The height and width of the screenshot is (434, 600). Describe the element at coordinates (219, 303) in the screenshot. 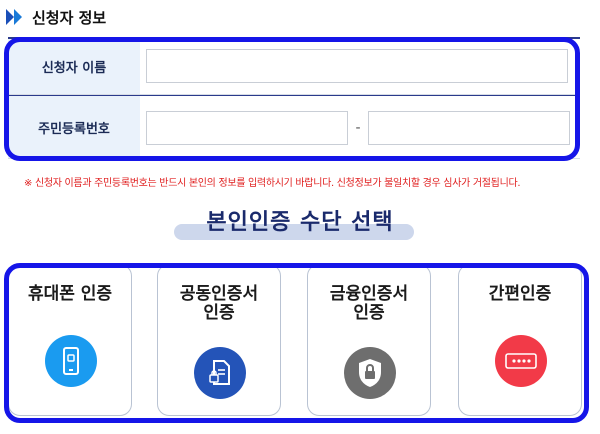

I see `auth-option-label: 공동인증서 인증` at that location.